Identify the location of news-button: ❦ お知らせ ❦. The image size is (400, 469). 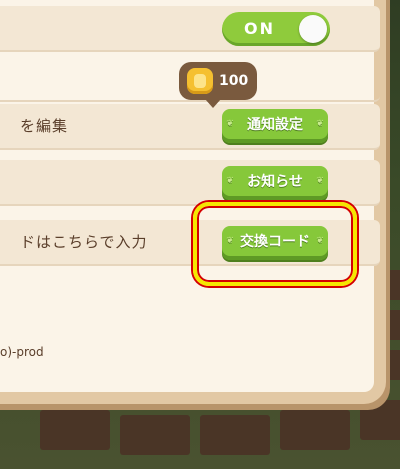
(275, 183).